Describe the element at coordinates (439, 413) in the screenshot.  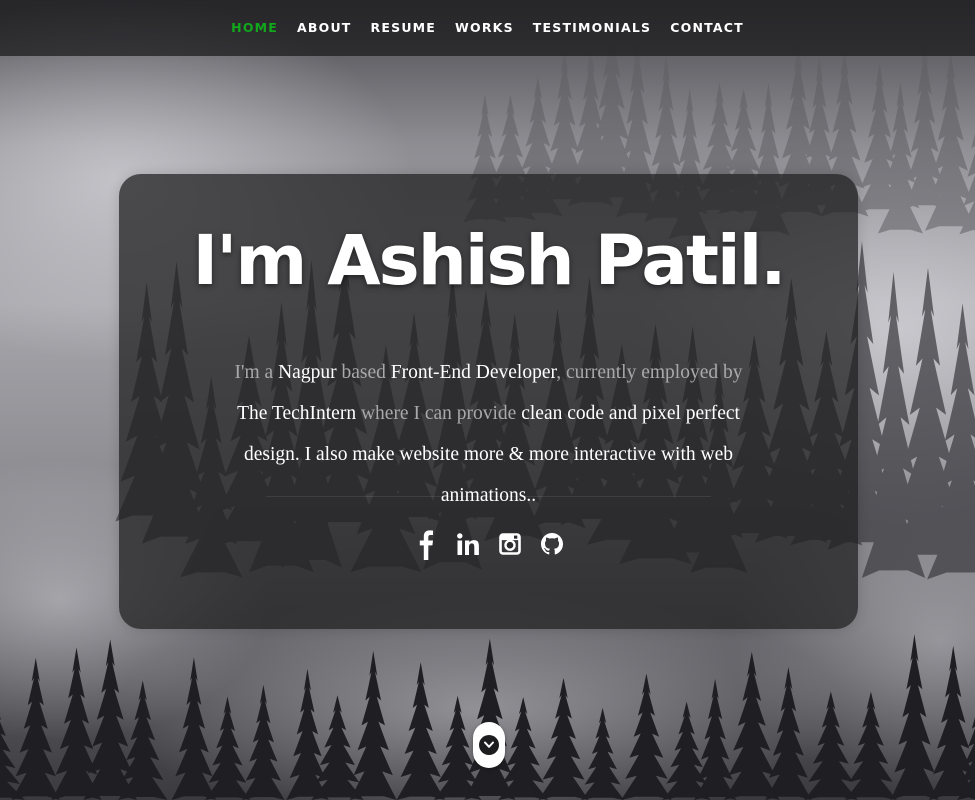
I see `intro-text-4: where I can provide` at that location.